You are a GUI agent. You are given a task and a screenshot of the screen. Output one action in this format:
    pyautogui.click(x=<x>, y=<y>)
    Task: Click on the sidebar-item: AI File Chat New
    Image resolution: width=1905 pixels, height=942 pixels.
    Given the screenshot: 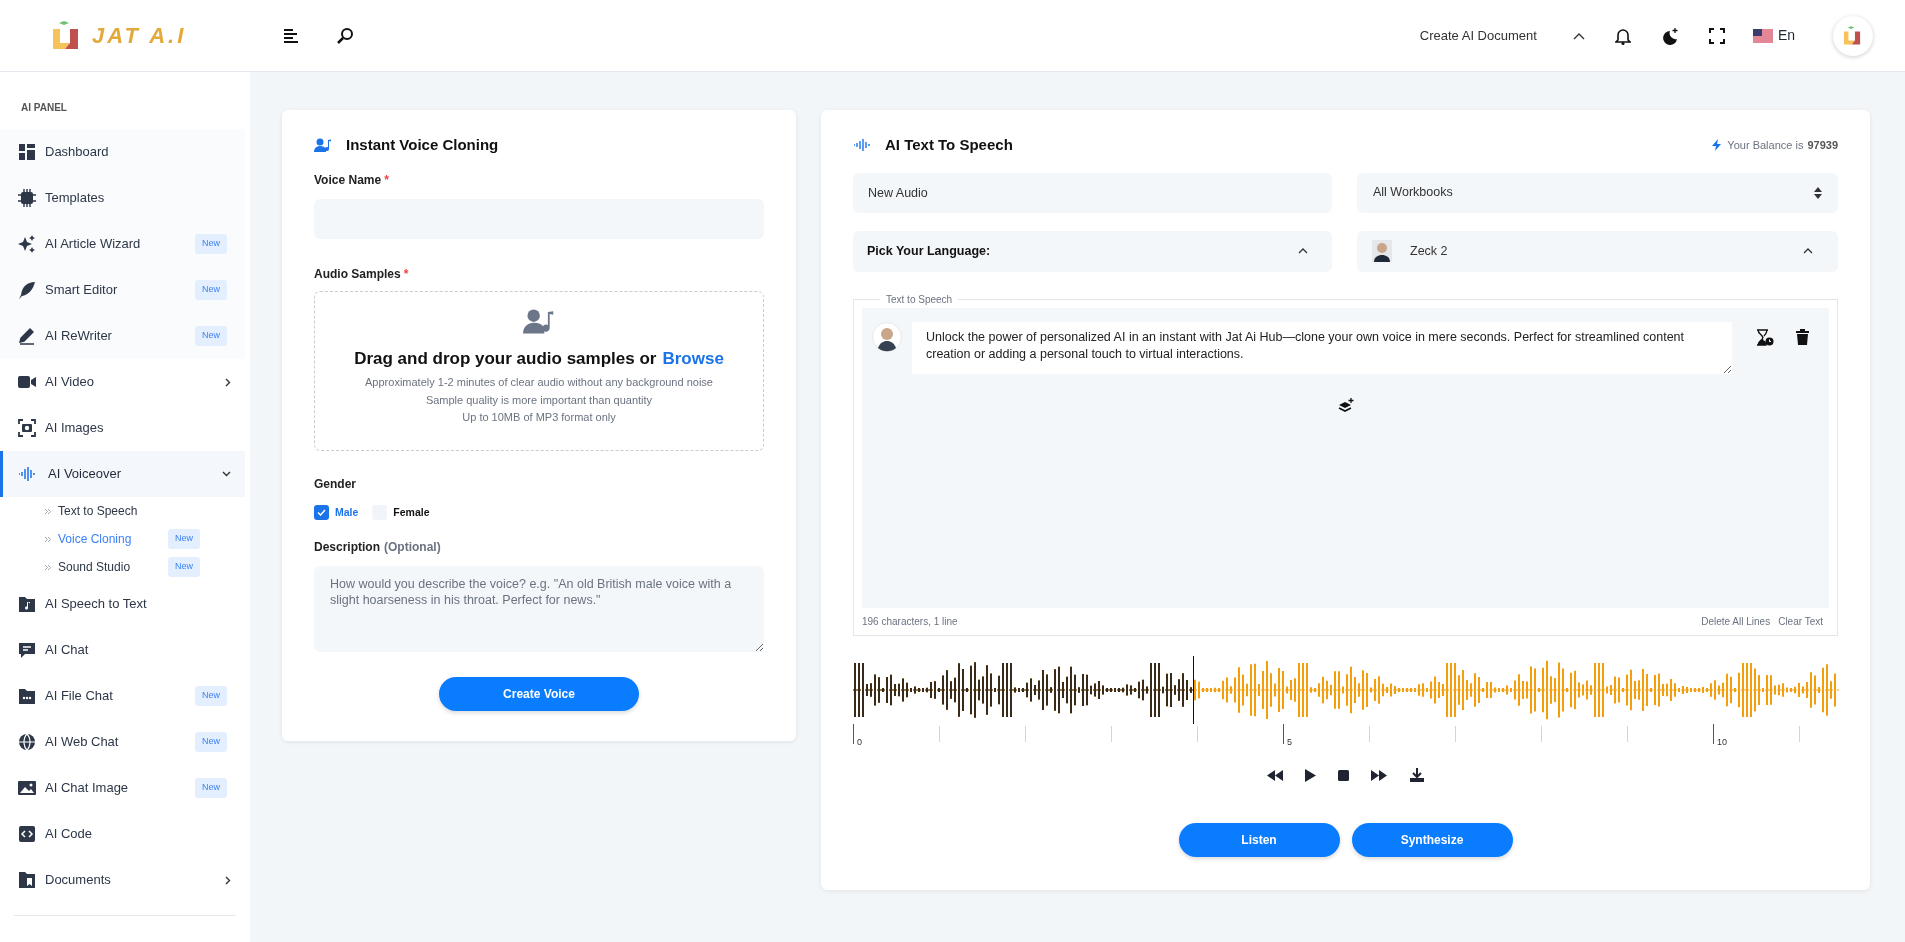 What is the action you would take?
    pyautogui.click(x=122, y=696)
    